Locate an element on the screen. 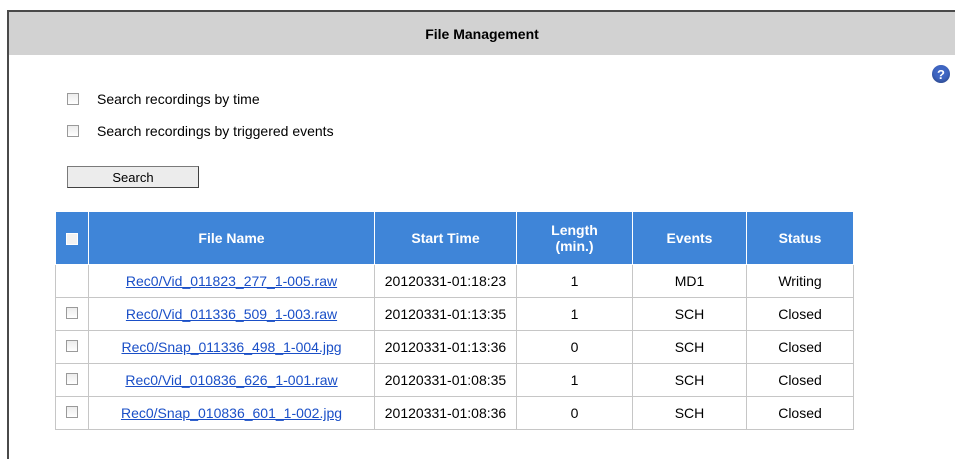  file-link: Rec0/Vid_011823_277_1-005.raw is located at coordinates (231, 281).